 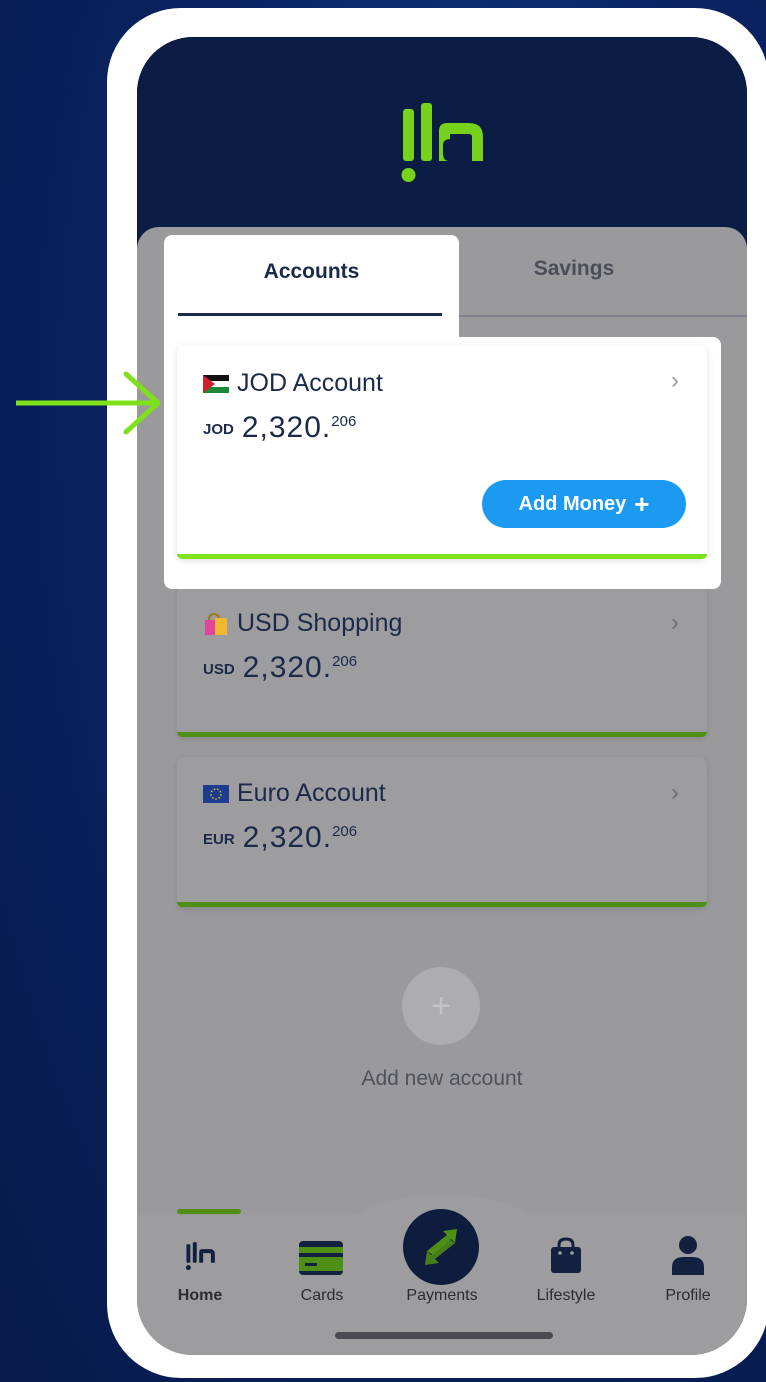 What do you see at coordinates (216, 383) in the screenshot?
I see `jordan-flag-icon` at bounding box center [216, 383].